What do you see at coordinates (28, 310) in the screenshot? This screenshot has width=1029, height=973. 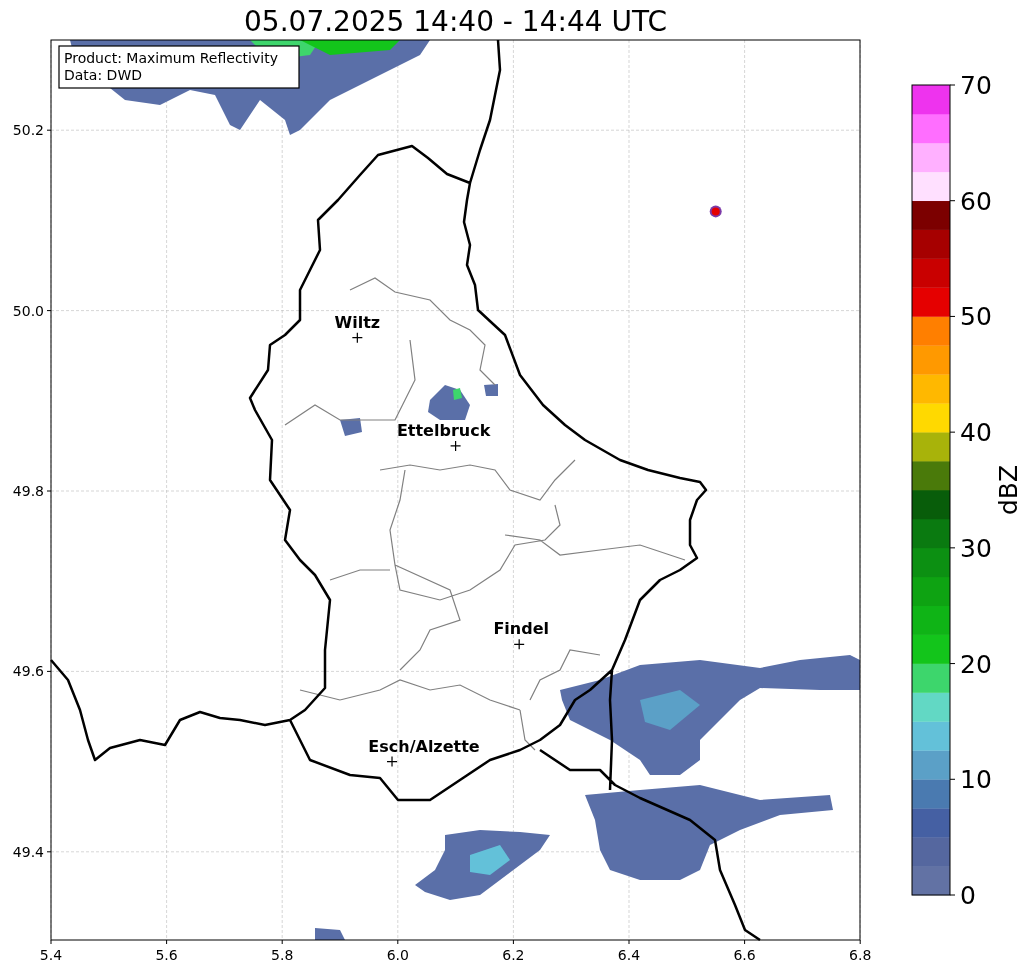 I see `axis-tick-label: 50.0` at bounding box center [28, 310].